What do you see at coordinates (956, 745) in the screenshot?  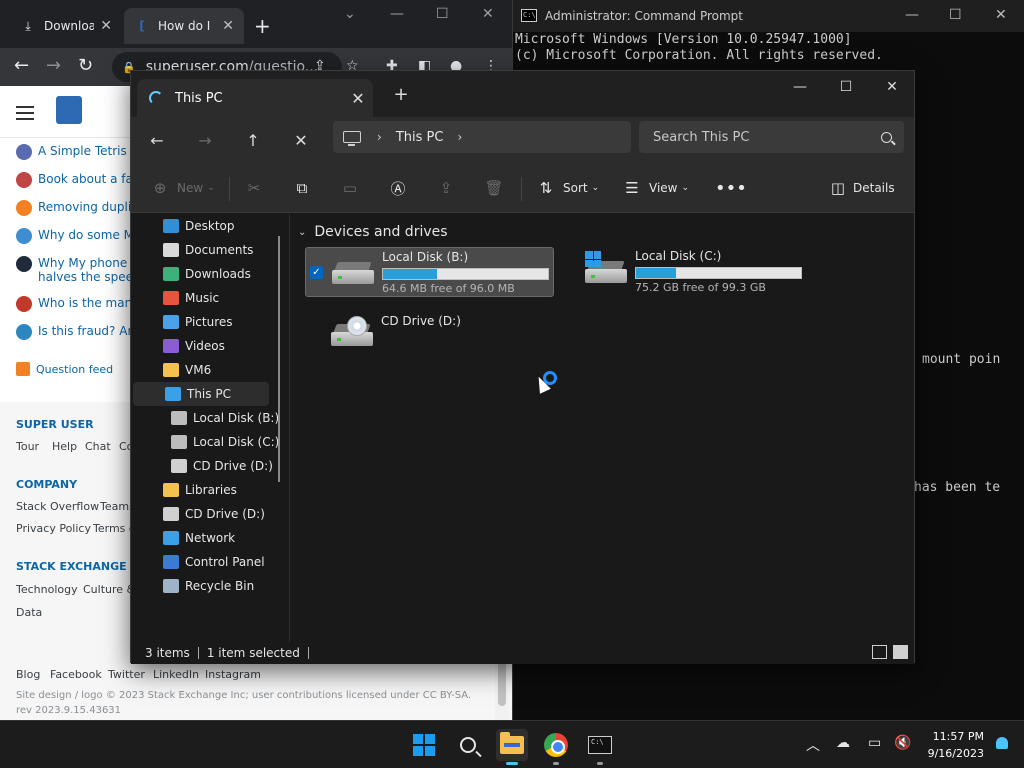 I see `clock: 11:57 PM 9/16/2023` at bounding box center [956, 745].